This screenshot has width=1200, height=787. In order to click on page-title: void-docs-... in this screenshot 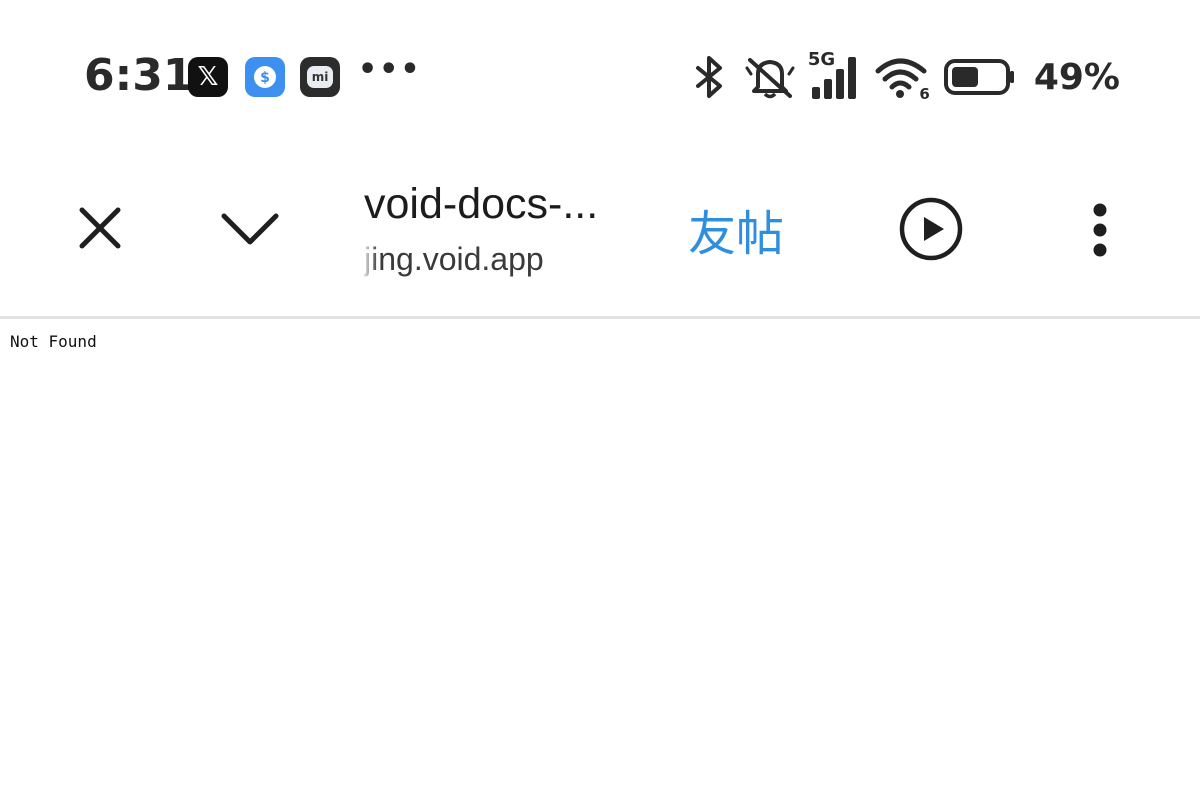, I will do `click(481, 204)`.